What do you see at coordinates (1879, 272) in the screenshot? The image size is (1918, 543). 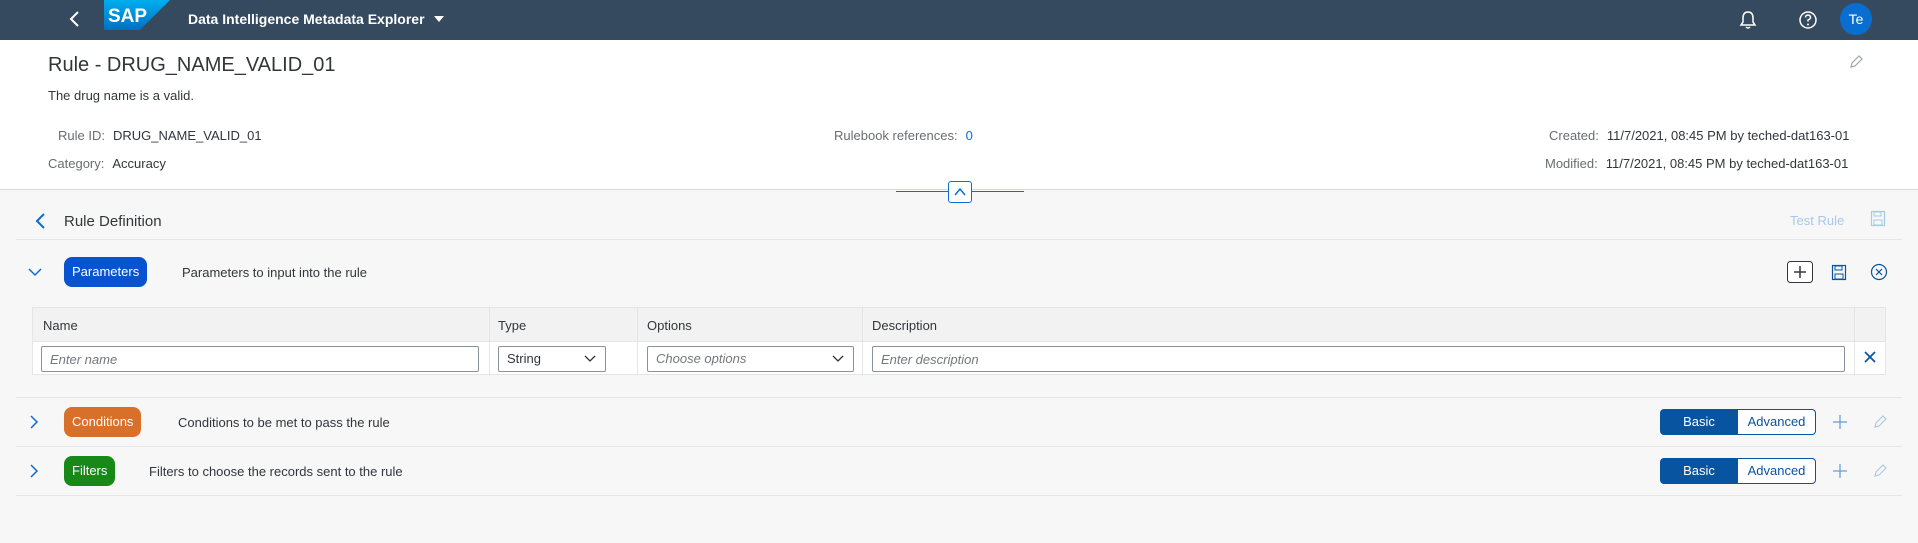 I see `cancel-icon` at bounding box center [1879, 272].